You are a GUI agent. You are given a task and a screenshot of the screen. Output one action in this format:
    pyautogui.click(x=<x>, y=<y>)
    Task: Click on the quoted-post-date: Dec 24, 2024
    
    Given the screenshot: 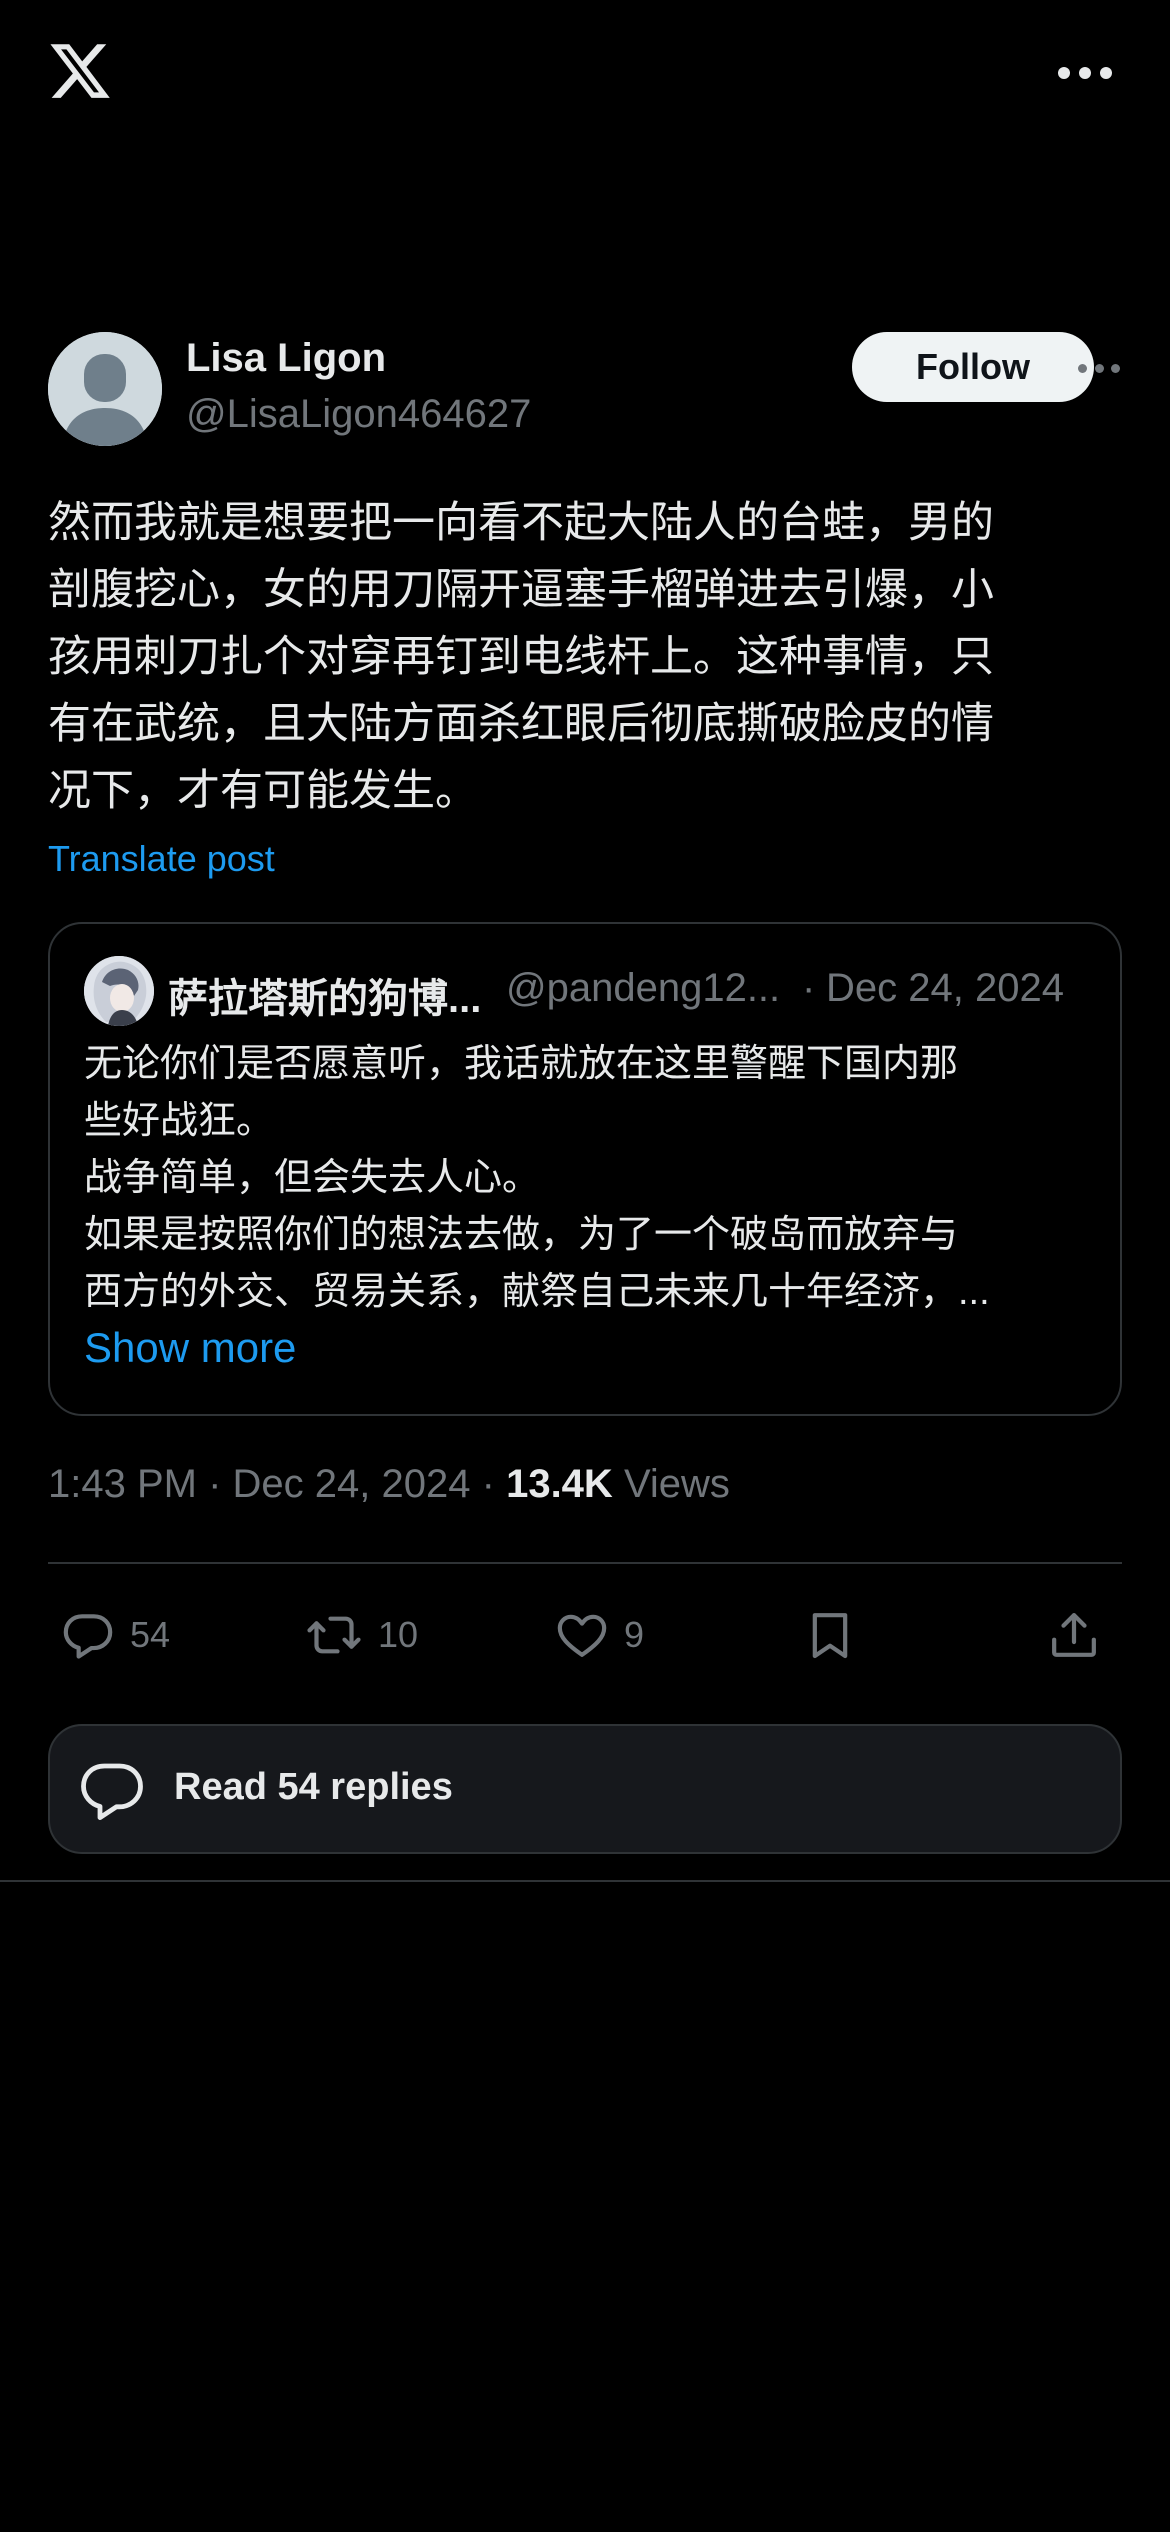 What is the action you would take?
    pyautogui.click(x=945, y=988)
    